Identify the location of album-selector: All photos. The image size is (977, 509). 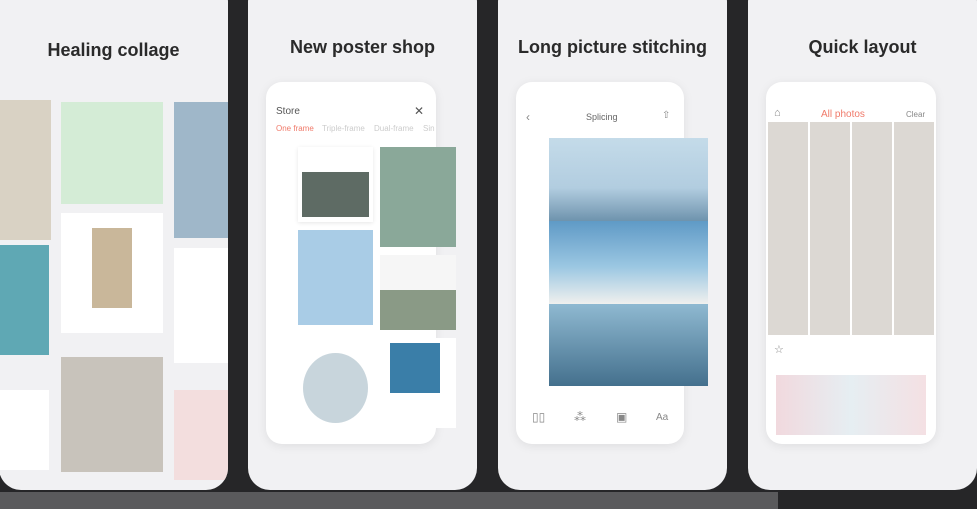
(843, 114).